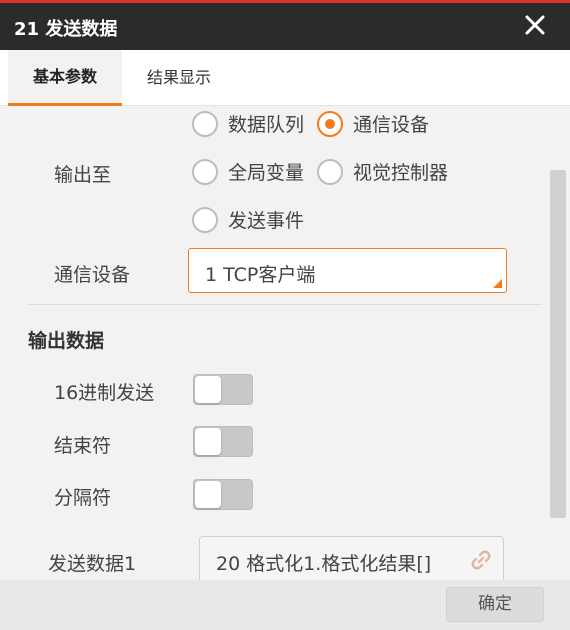  What do you see at coordinates (285, 304) in the screenshot?
I see `section-divider` at bounding box center [285, 304].